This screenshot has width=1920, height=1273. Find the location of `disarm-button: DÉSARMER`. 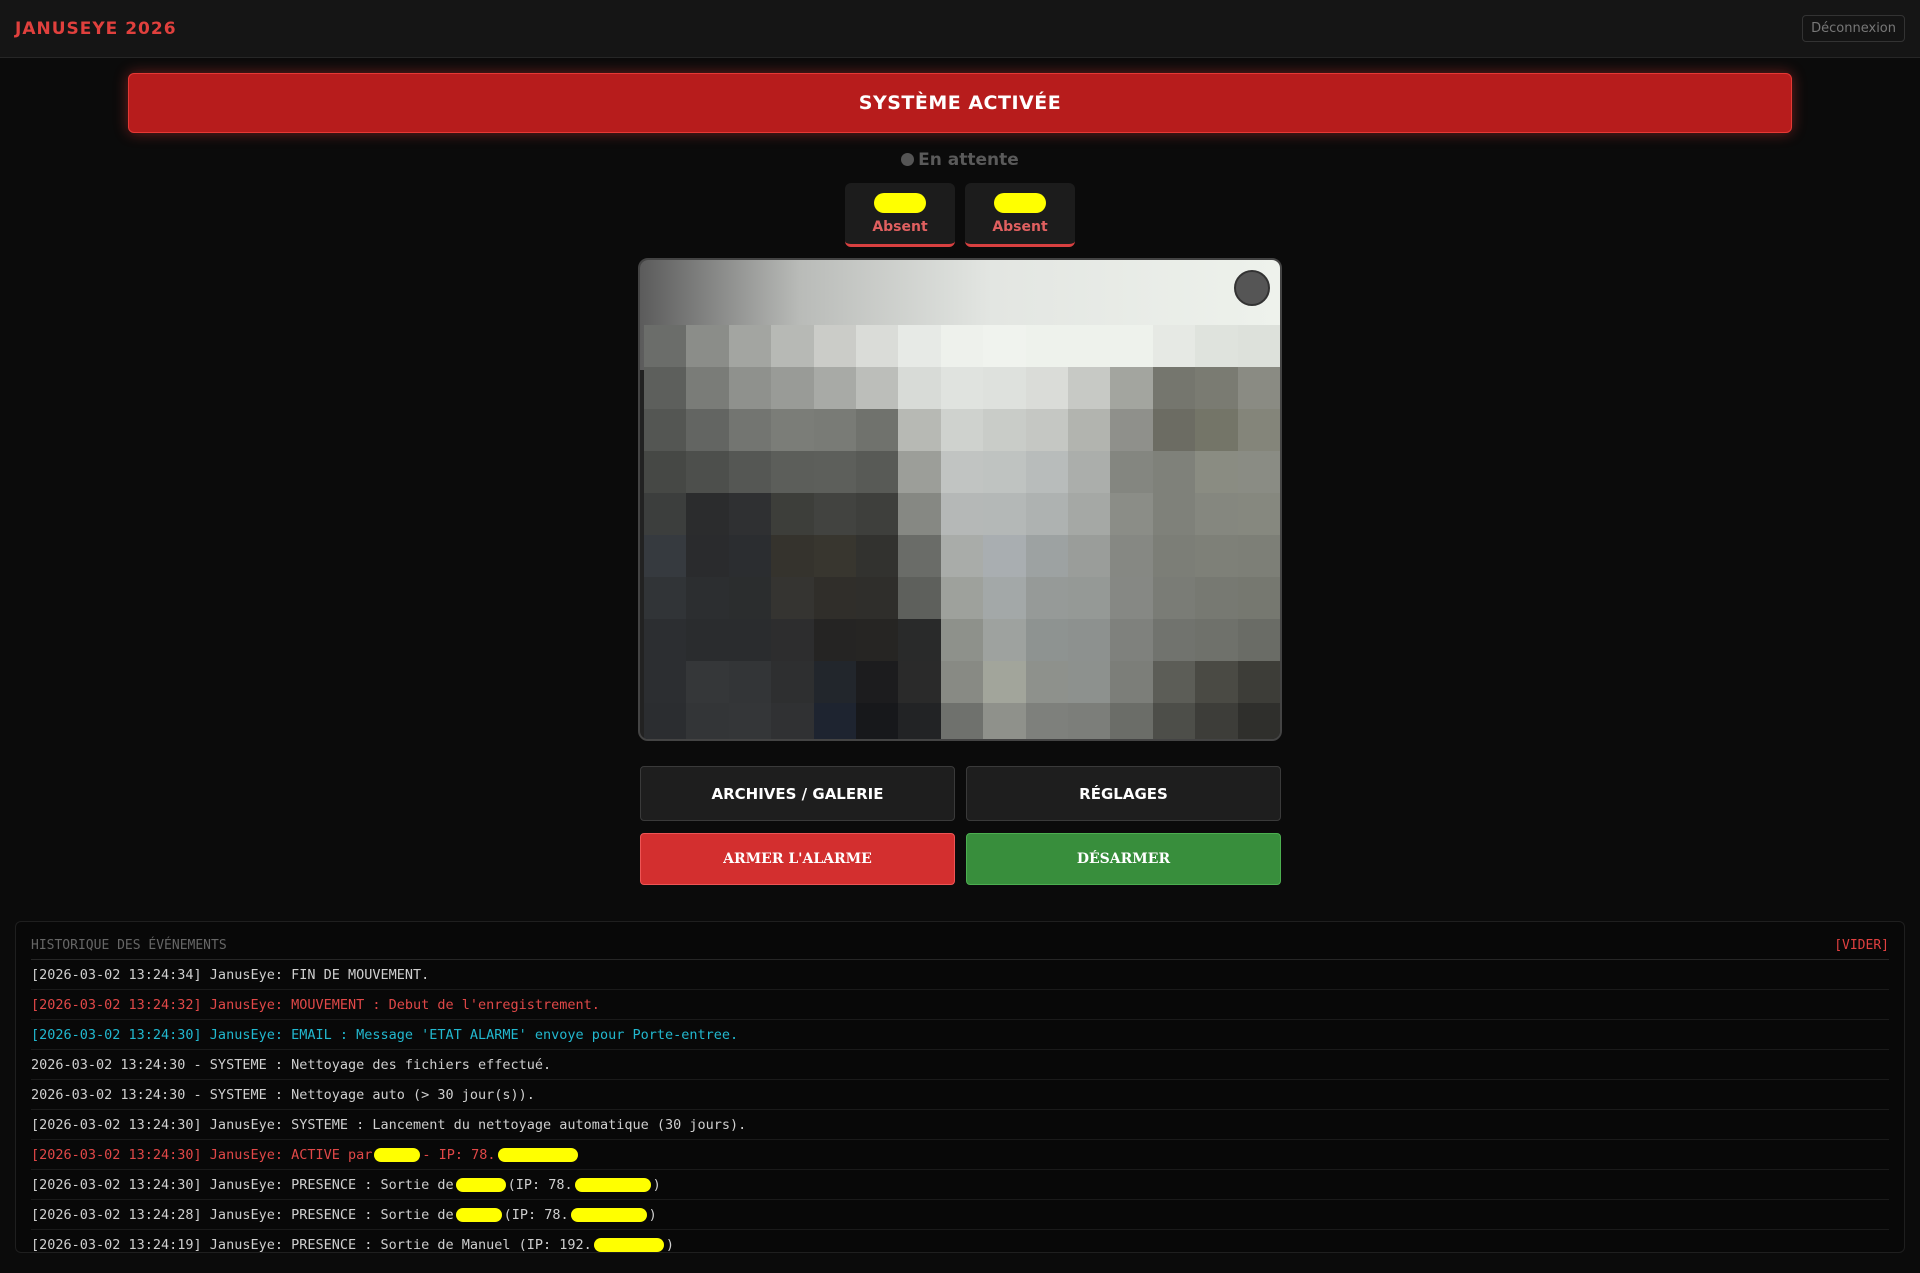

disarm-button: DÉSARMER is located at coordinates (1123, 859).